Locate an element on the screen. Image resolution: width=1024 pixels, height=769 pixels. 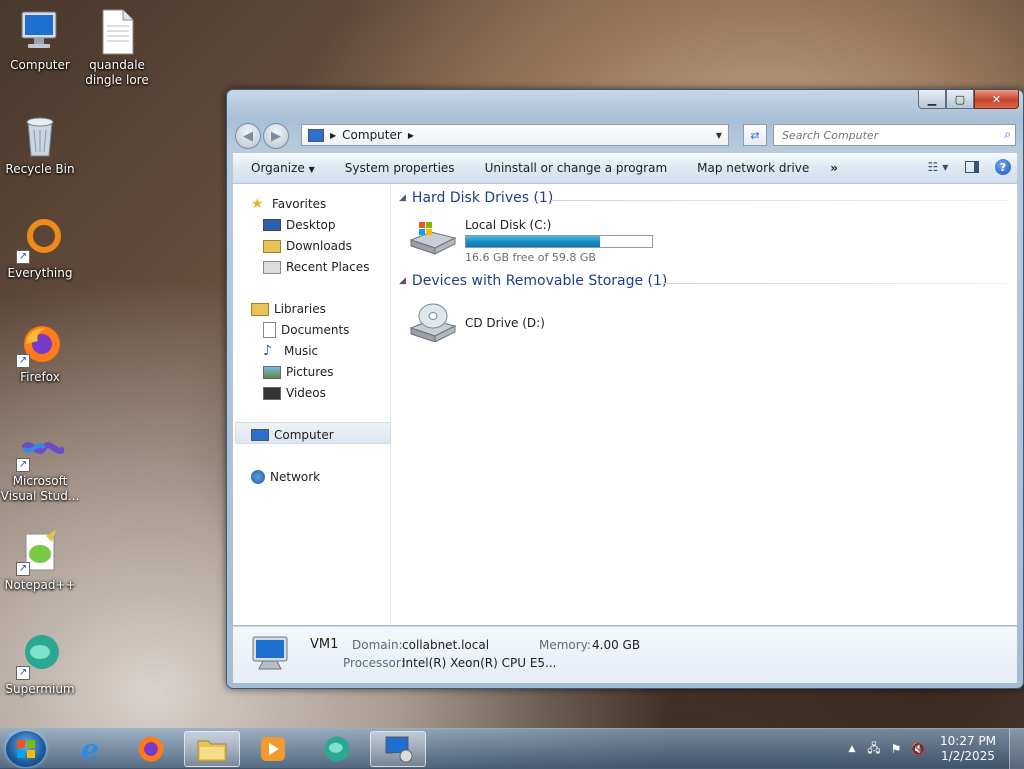
group-divider is located at coordinates (780, 200).